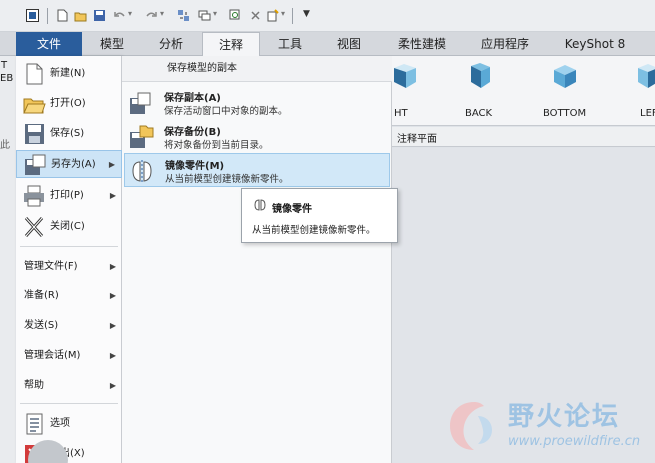 Image resolution: width=655 pixels, height=463 pixels. Describe the element at coordinates (60, 423) in the screenshot. I see `menu-item-label: 选项` at that location.